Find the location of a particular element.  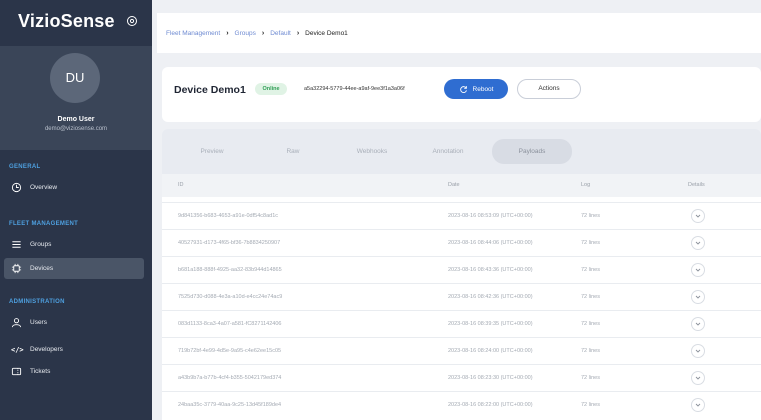

reboot-label: Reboot is located at coordinates (483, 89).